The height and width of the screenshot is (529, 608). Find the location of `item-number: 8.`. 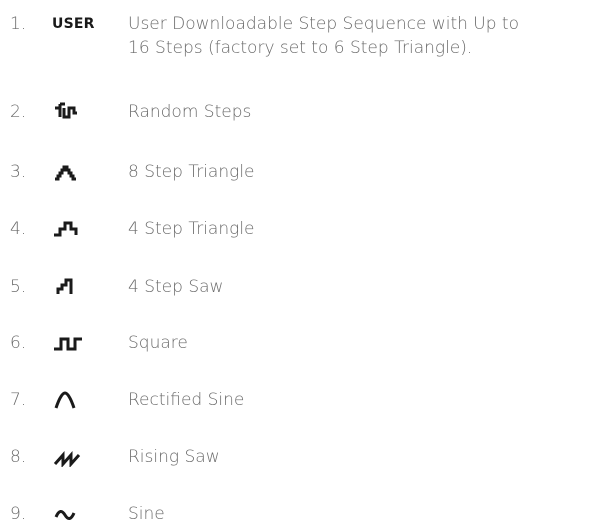

item-number: 8. is located at coordinates (18, 457).